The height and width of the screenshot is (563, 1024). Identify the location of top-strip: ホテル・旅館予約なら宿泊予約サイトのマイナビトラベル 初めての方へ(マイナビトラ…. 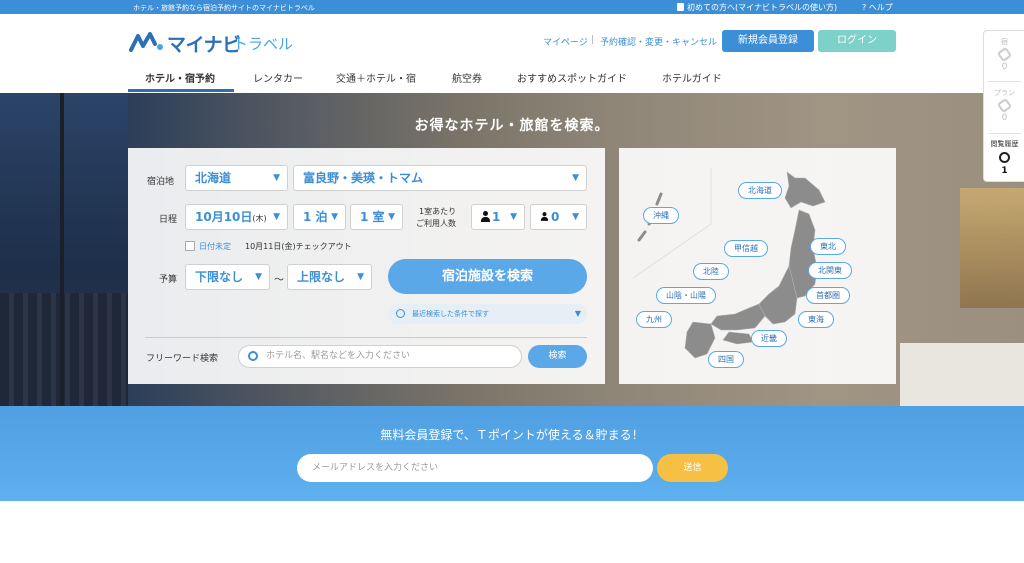
(512, 7).